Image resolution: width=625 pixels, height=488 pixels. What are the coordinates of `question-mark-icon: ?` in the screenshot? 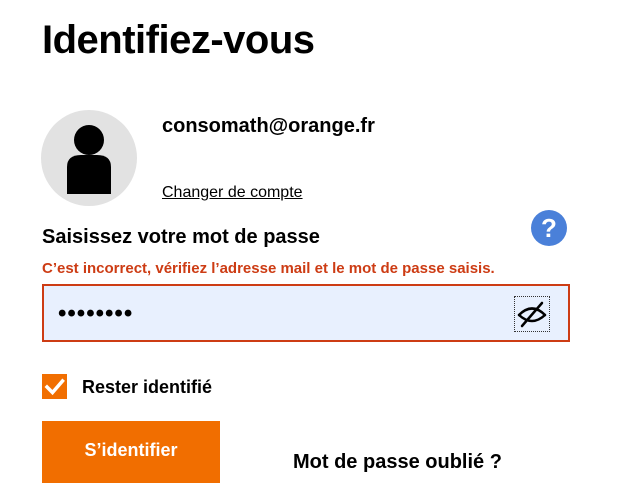 It's located at (549, 228).